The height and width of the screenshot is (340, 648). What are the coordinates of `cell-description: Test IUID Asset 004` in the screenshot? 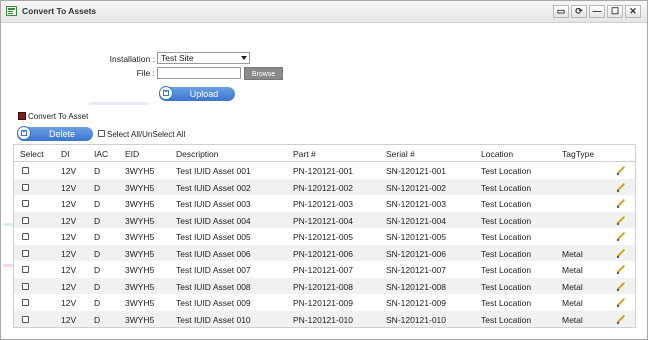 It's located at (213, 220).